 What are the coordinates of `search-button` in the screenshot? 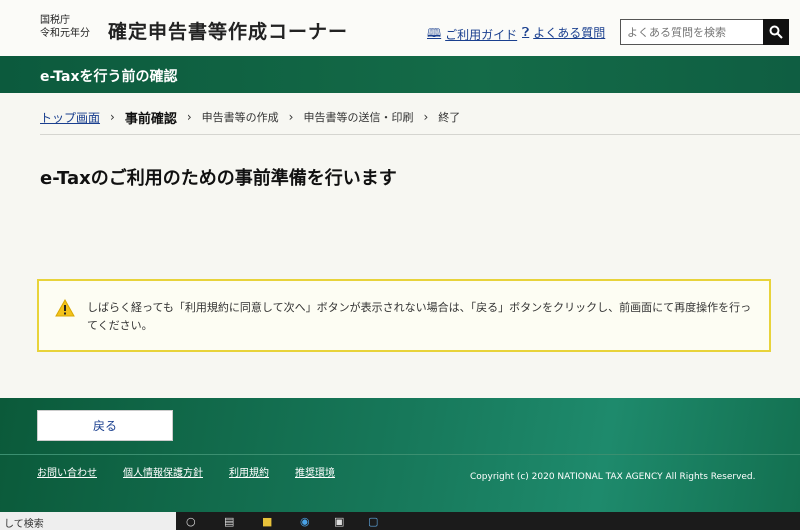 It's located at (776, 32).